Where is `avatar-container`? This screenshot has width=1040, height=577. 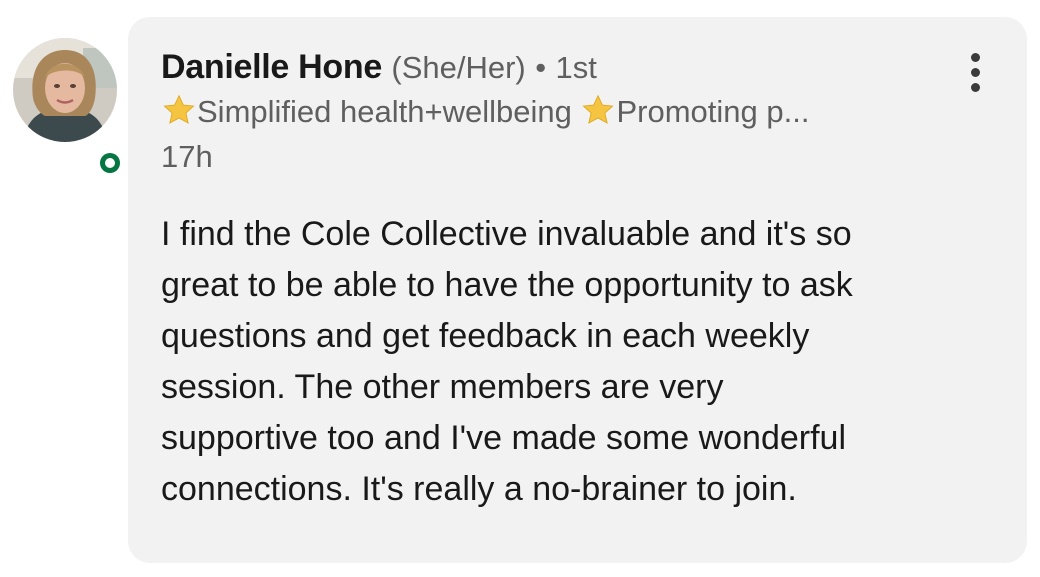
avatar-container is located at coordinates (68, 107).